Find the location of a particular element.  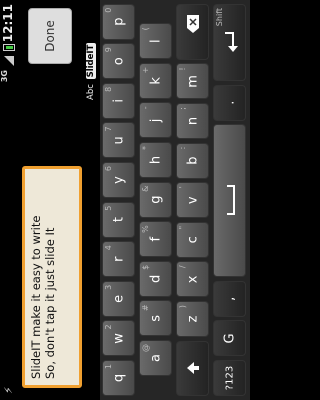

space-icon is located at coordinates (231, 200).